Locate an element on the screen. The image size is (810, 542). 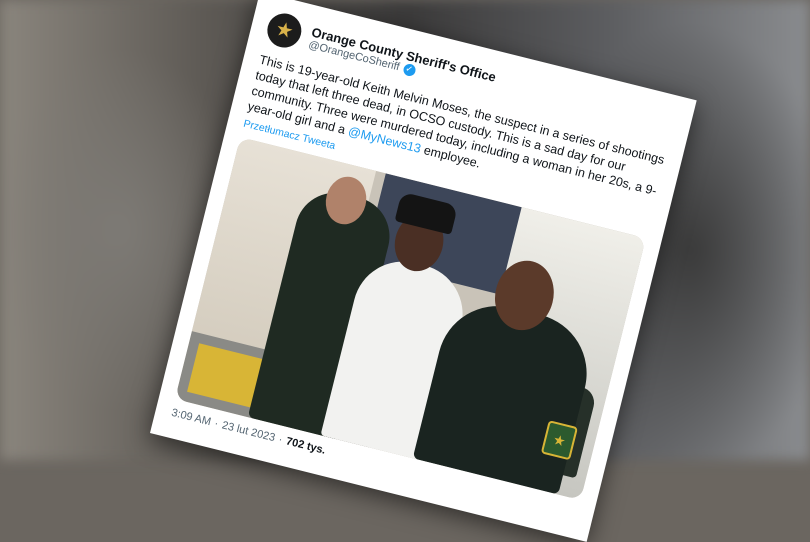
tweet-views: 702 tys. is located at coordinates (305, 446).